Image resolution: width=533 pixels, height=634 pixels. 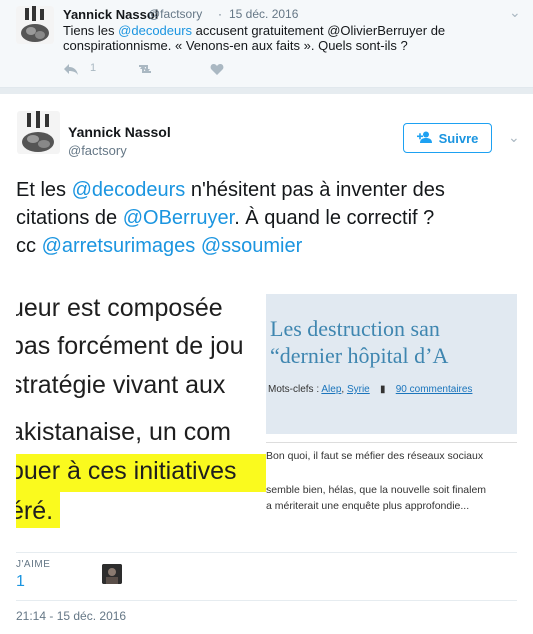 What do you see at coordinates (260, 30) in the screenshot?
I see `parent-text-part: accusent gratuitement` at bounding box center [260, 30].